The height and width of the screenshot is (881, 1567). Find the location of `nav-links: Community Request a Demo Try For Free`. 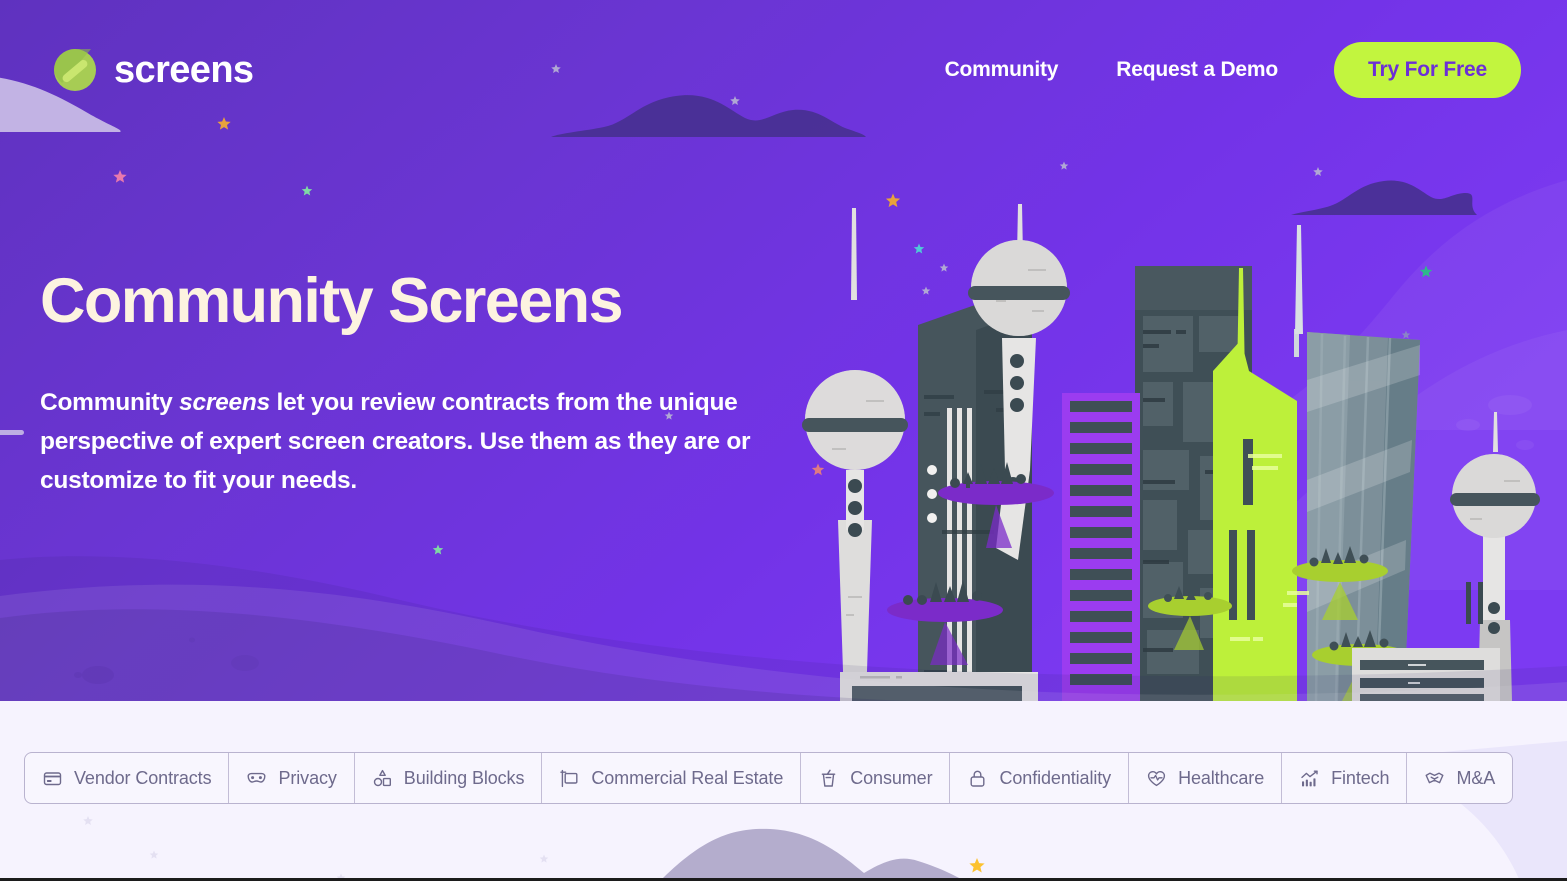

nav-links: Community Request a Demo Try For Free is located at coordinates (1204, 70).